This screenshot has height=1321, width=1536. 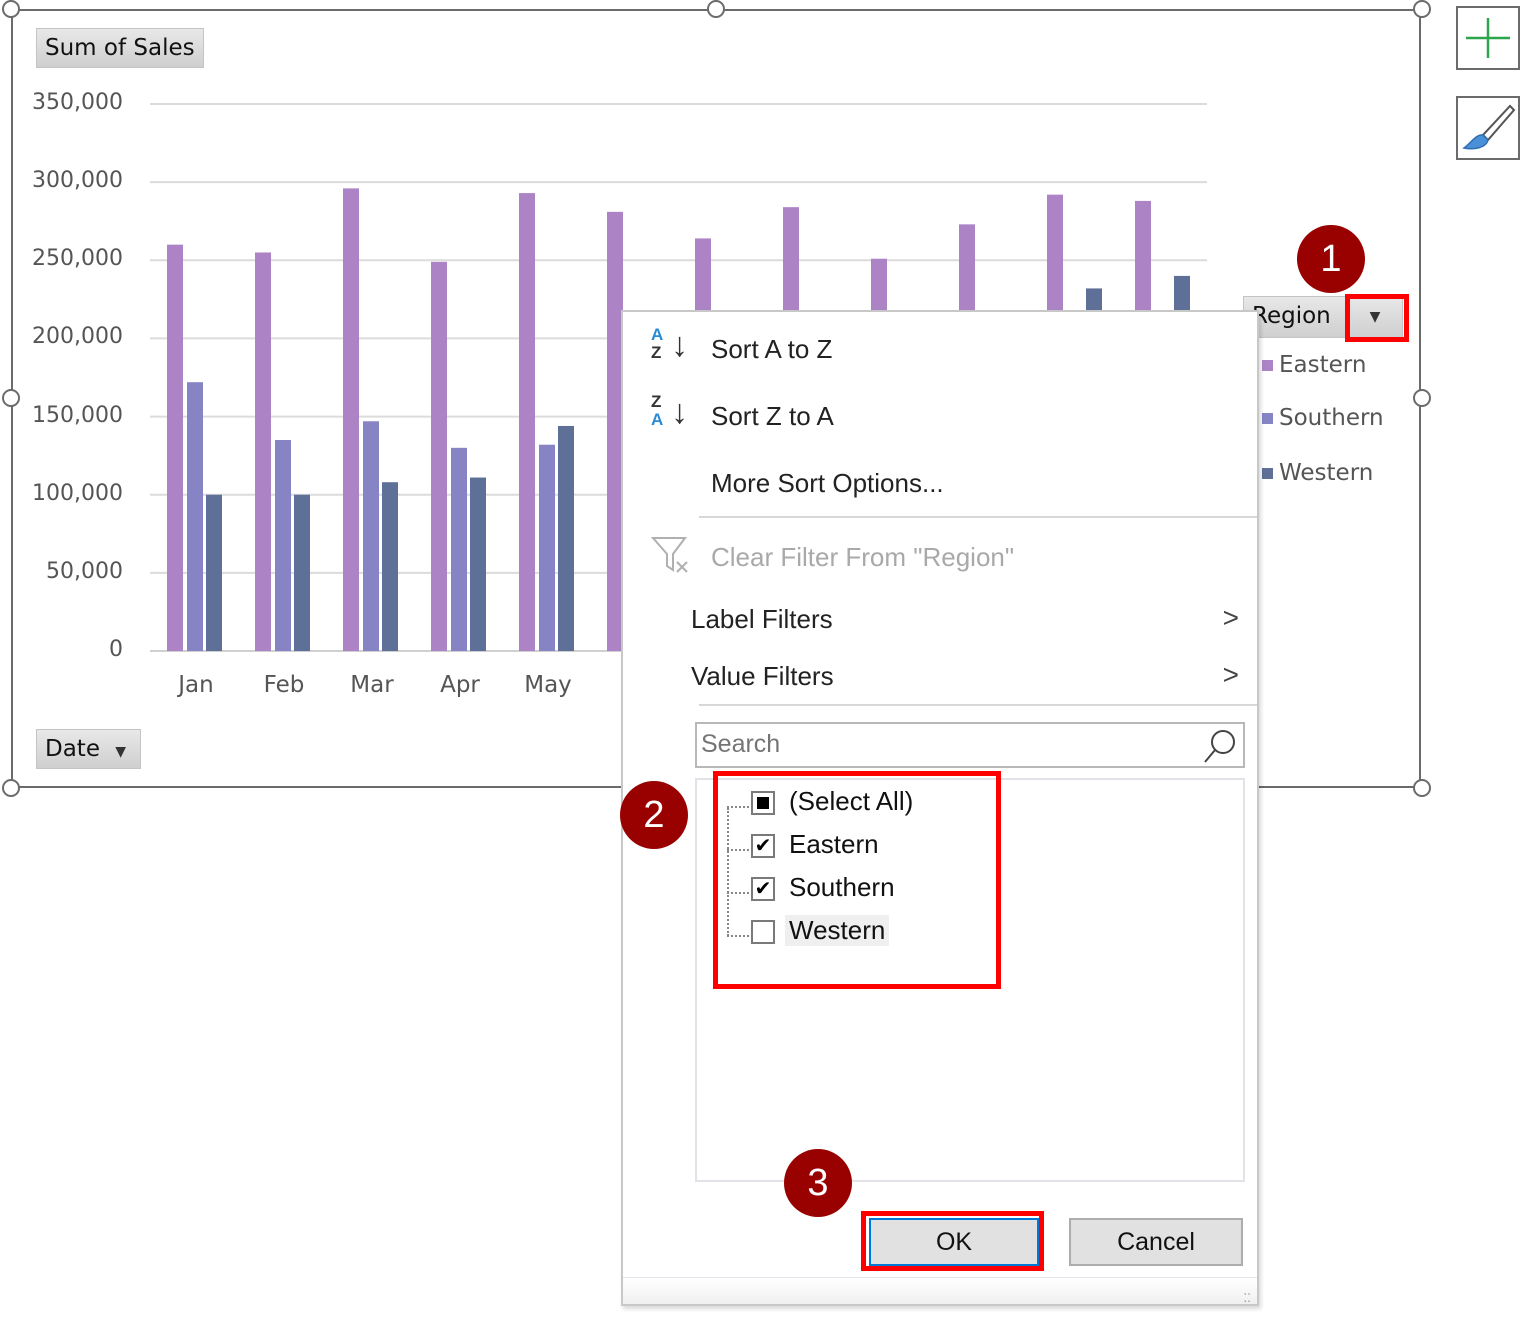 What do you see at coordinates (196, 685) in the screenshot?
I see `x-tick-label: Jan` at bounding box center [196, 685].